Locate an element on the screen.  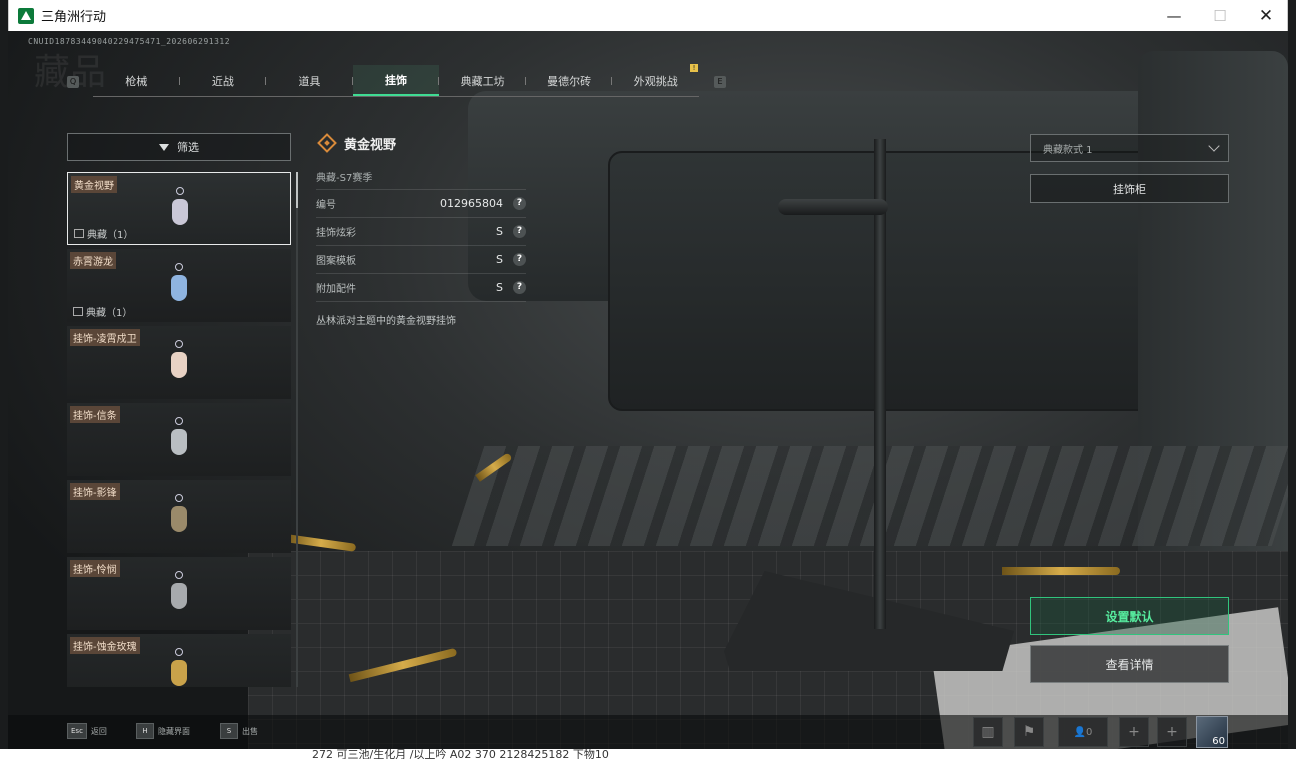
maximize-button: ☐ is located at coordinates (1220, 15).